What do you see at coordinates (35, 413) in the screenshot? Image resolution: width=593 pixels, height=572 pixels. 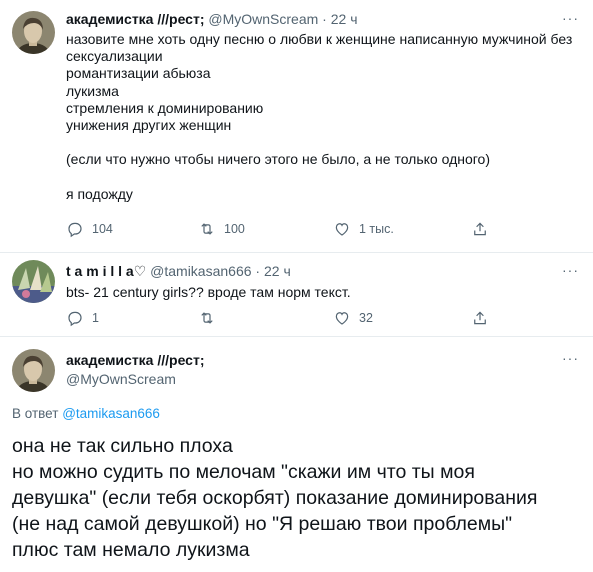 I see `reply-prefix: В ответ` at bounding box center [35, 413].